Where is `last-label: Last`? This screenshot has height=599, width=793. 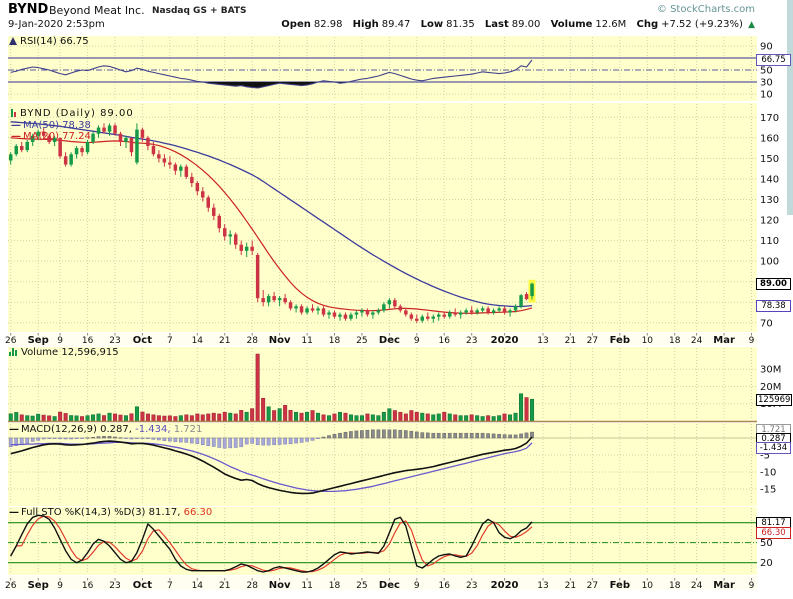 last-label: Last is located at coordinates (496, 24).